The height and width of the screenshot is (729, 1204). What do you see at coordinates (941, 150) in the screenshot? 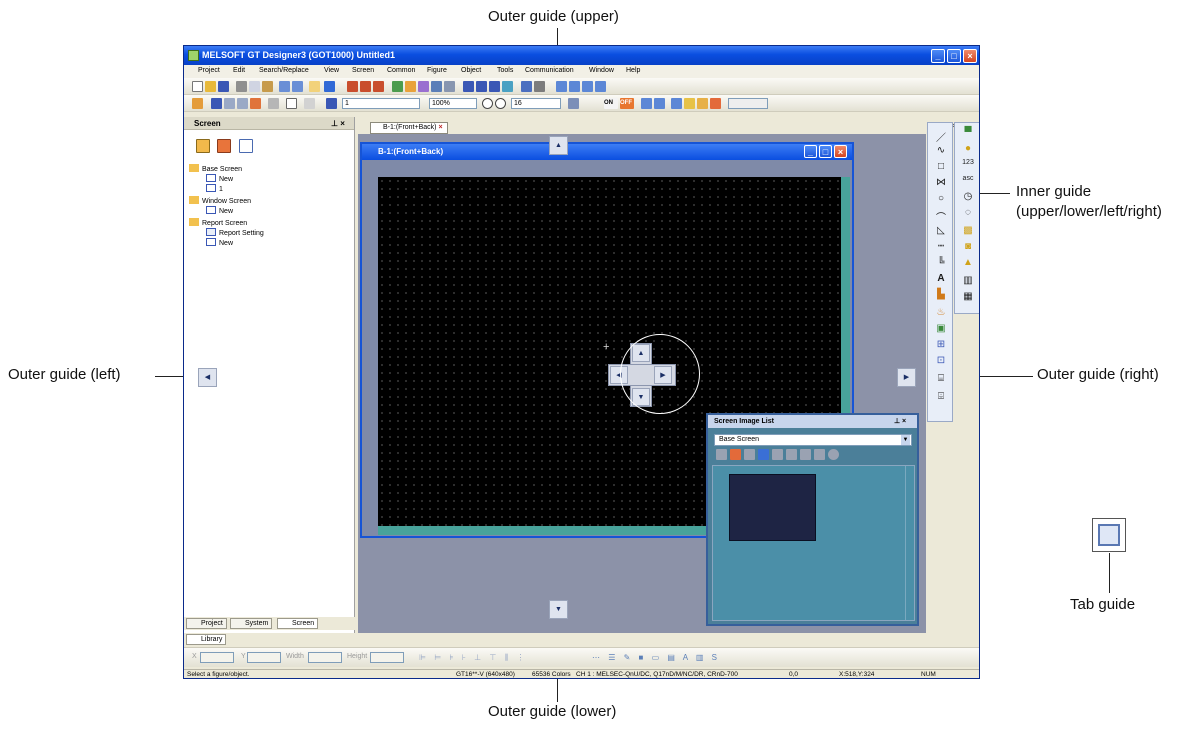
I see `polyline-tool-icon: ∿` at bounding box center [941, 150].